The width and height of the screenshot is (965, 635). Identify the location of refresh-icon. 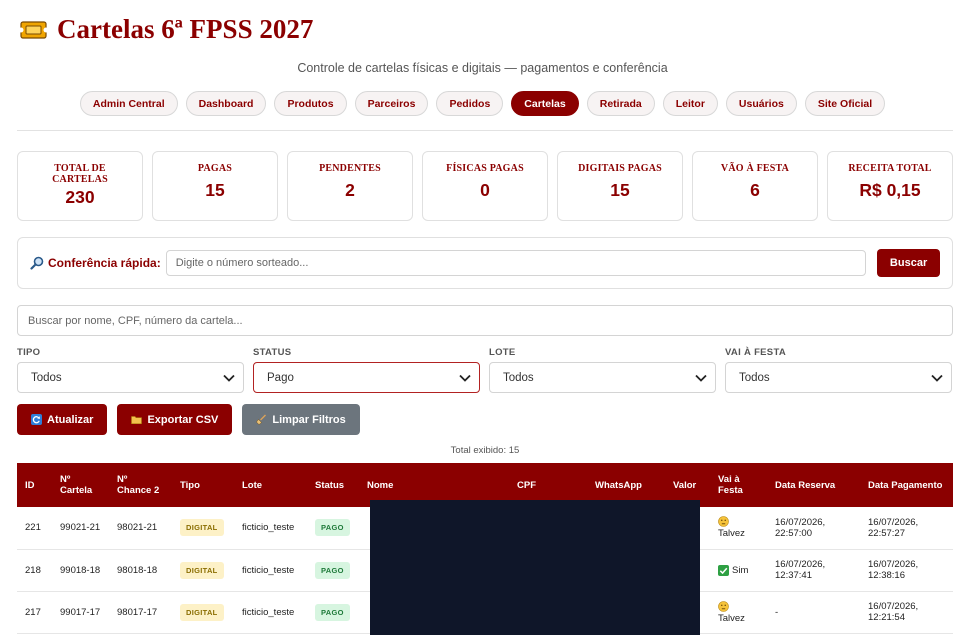
(36, 419).